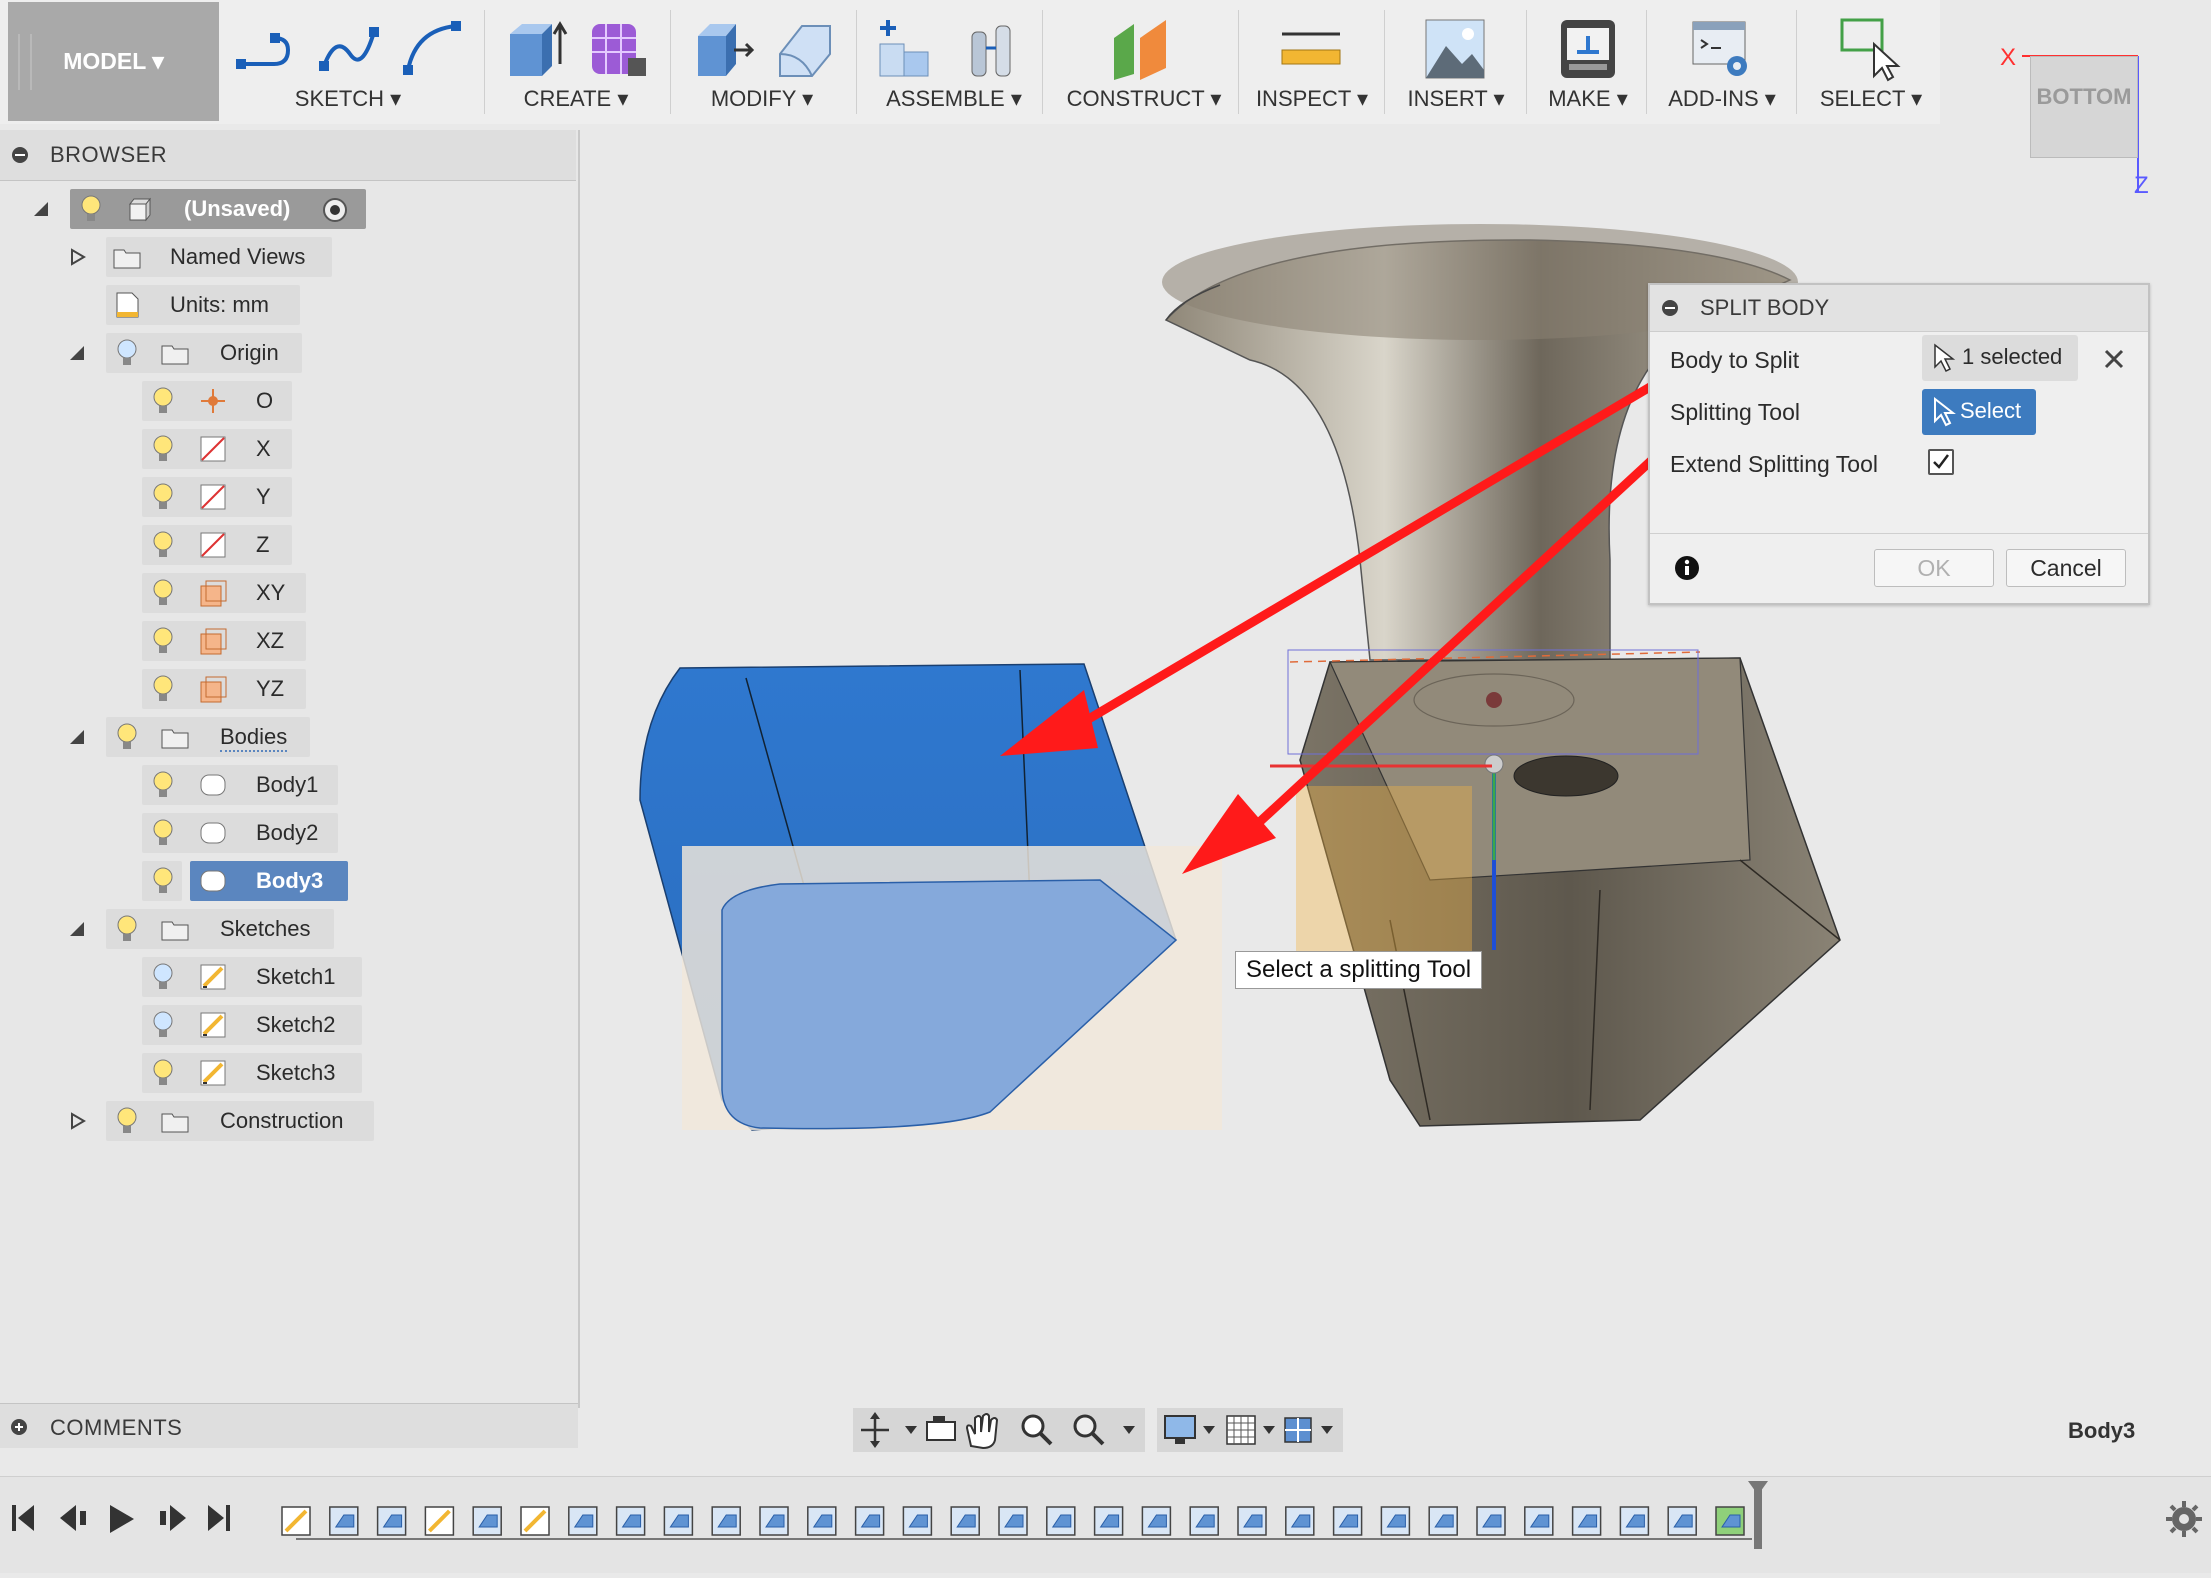 The width and height of the screenshot is (2211, 1578). Describe the element at coordinates (952, 988) in the screenshot. I see `splitting-tool-preview` at that location.